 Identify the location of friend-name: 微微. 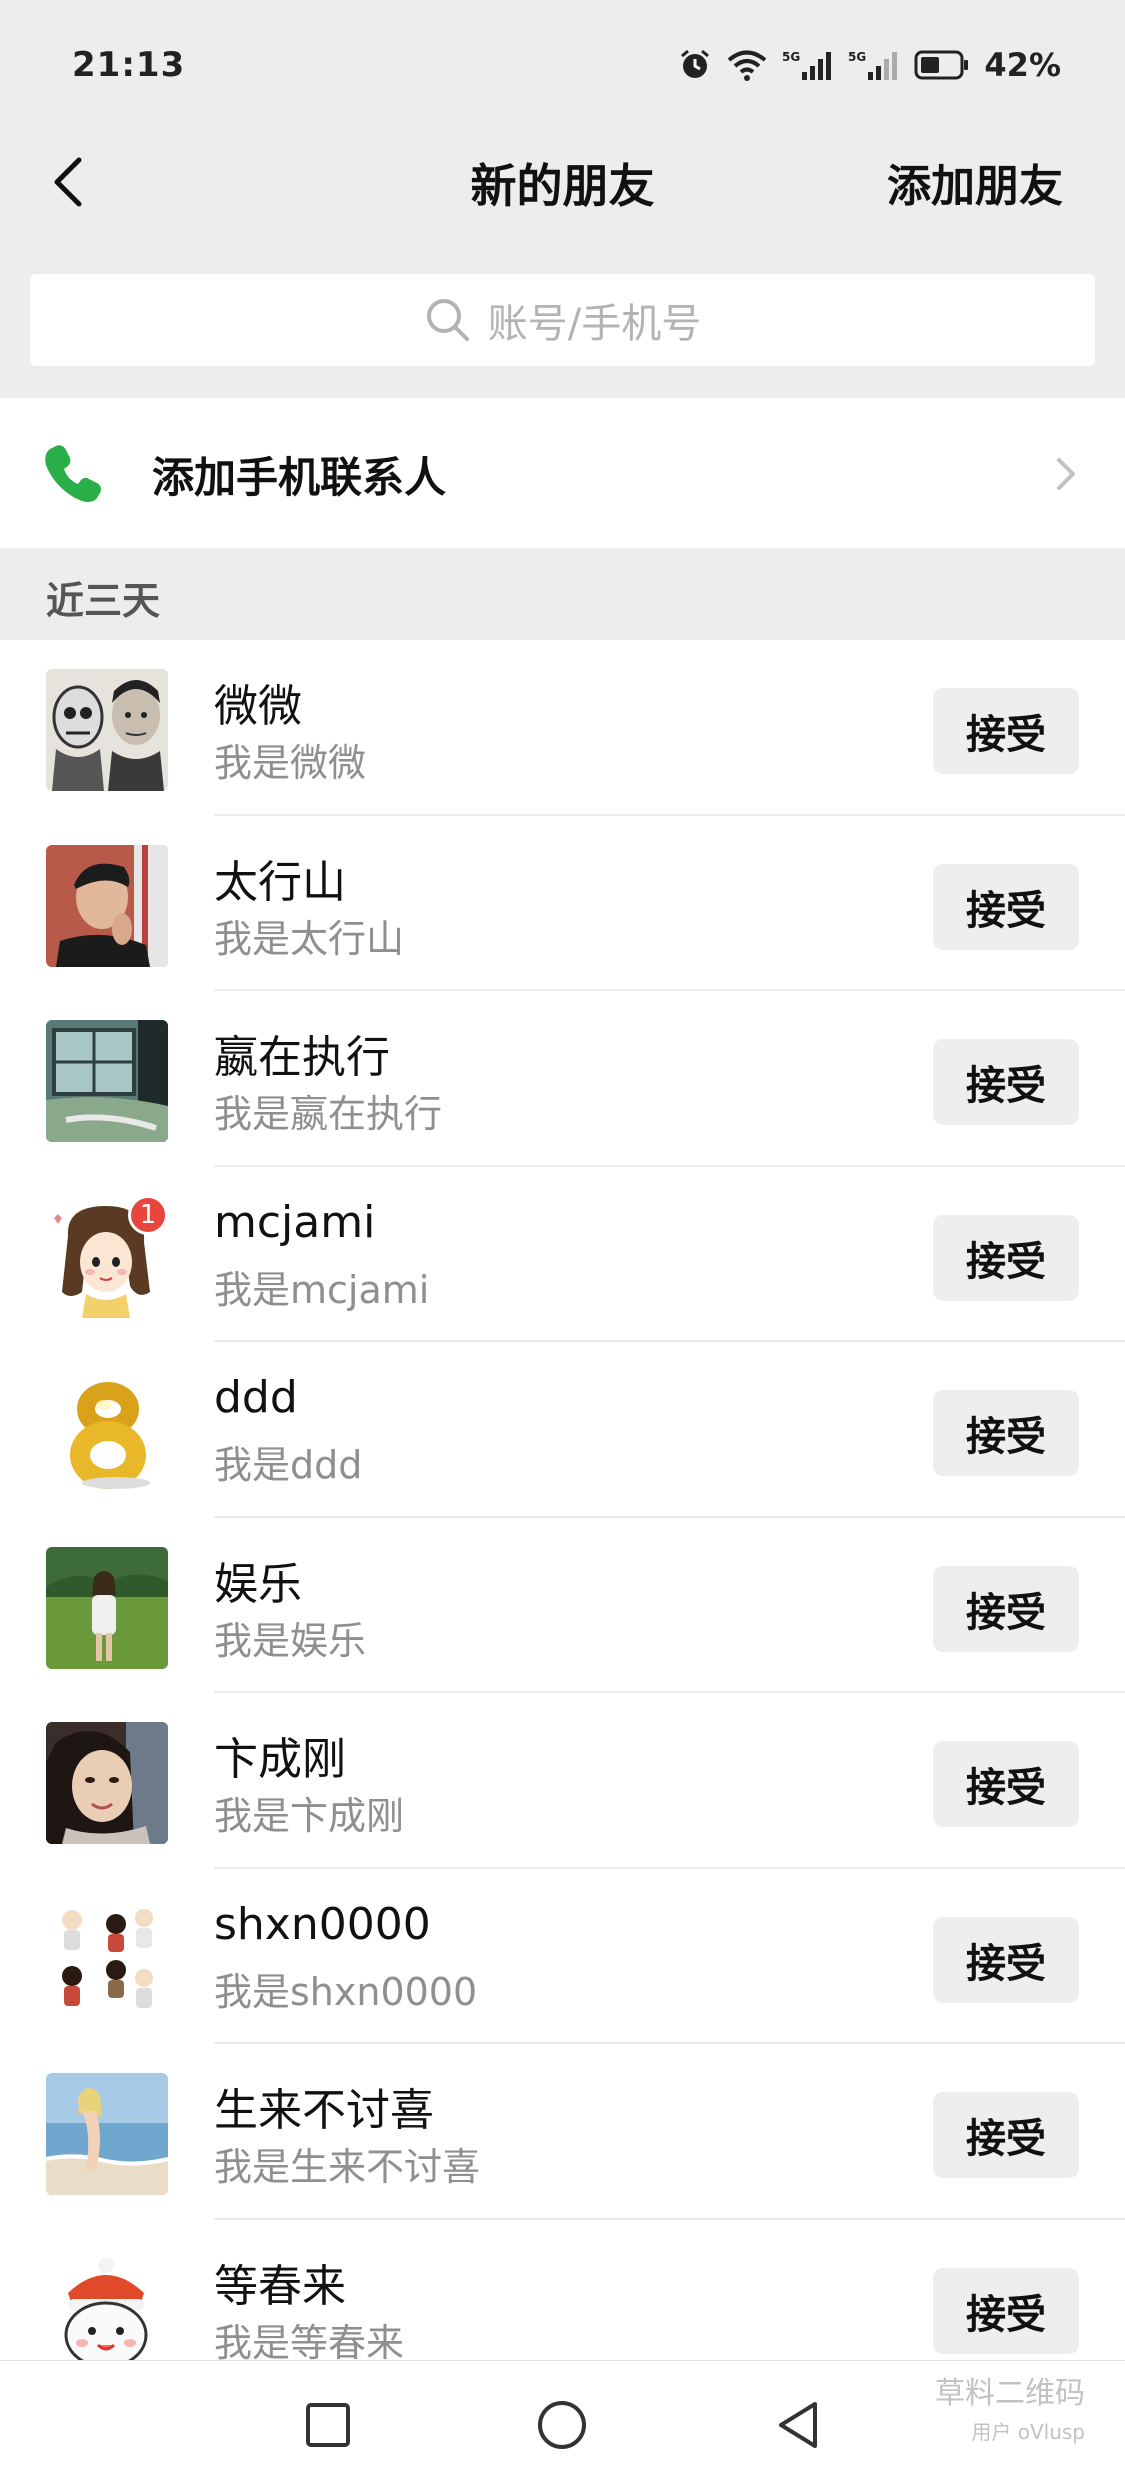
(258, 706).